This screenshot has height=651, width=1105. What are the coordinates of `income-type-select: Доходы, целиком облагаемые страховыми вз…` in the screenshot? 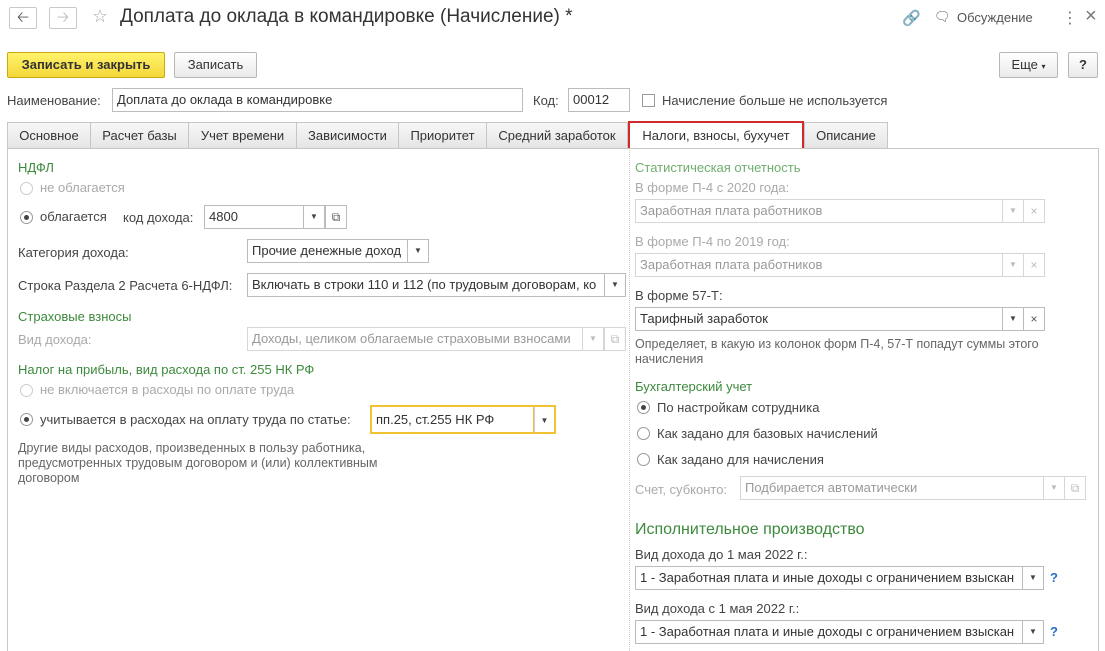 It's located at (415, 339).